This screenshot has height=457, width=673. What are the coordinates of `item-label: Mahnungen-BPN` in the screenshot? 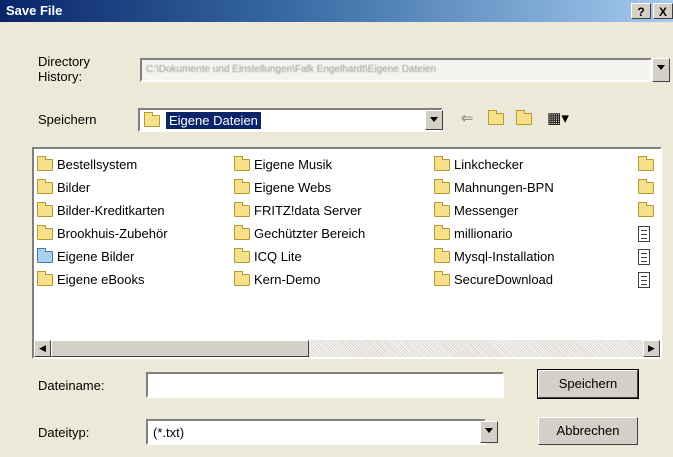 It's located at (504, 187).